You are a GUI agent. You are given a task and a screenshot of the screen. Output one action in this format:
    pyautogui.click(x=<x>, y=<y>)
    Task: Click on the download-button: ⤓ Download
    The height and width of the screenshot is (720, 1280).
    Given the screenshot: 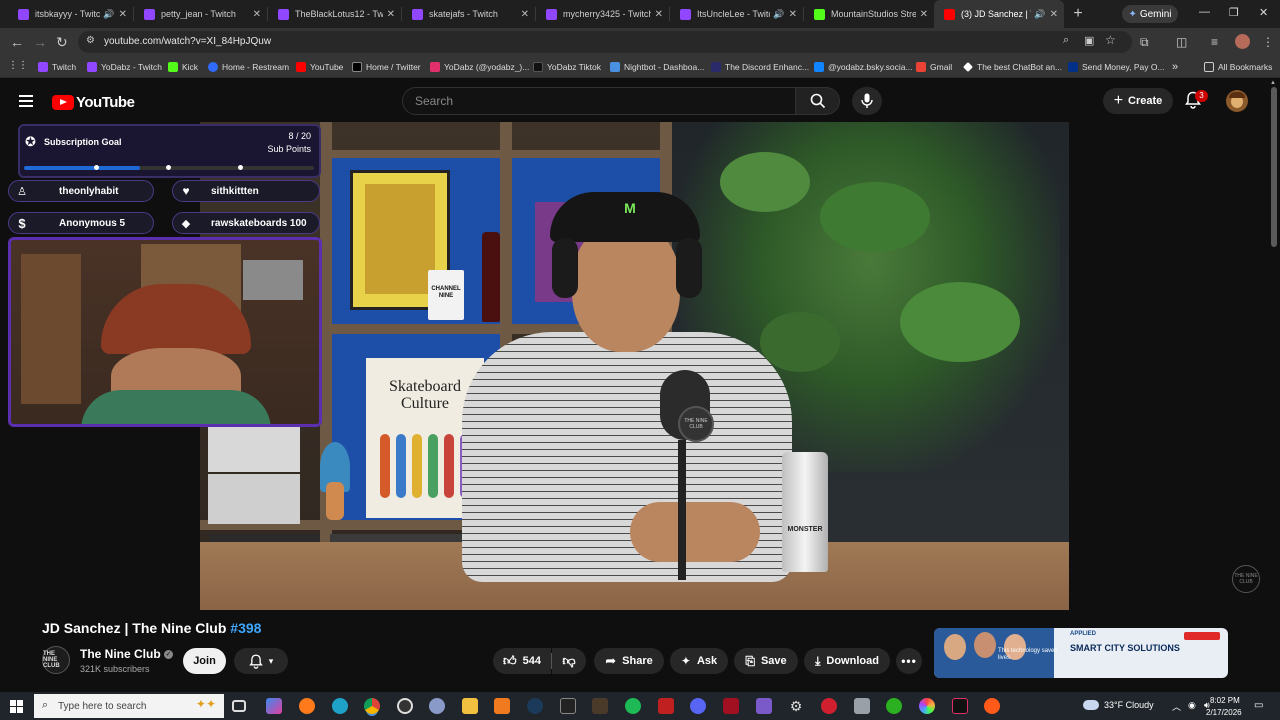 What is the action you would take?
    pyautogui.click(x=847, y=661)
    